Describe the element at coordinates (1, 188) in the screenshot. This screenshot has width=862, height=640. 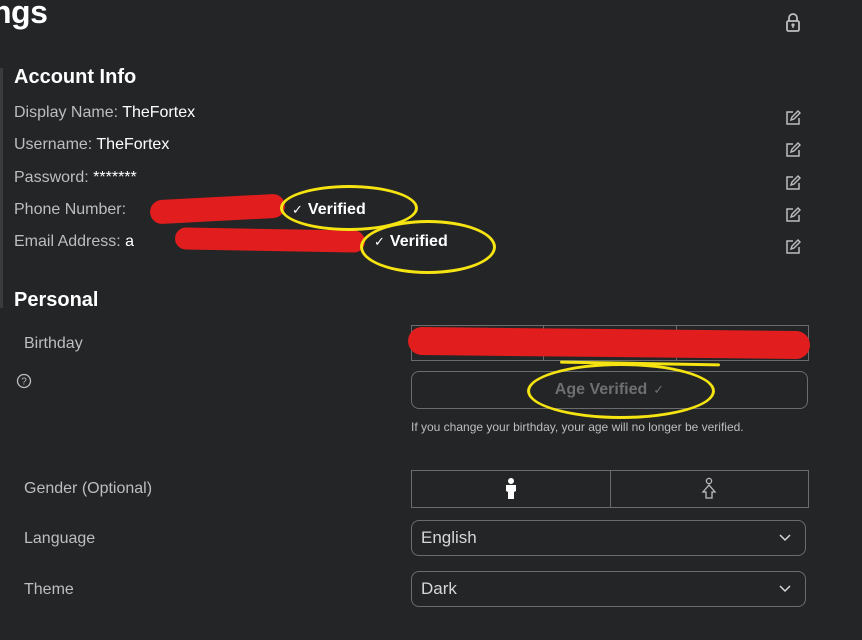
I see `section-rail` at that location.